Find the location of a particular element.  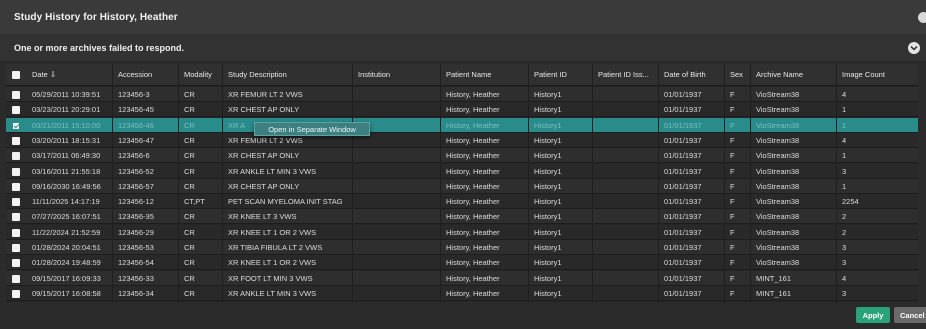

close-icon is located at coordinates (922, 17).